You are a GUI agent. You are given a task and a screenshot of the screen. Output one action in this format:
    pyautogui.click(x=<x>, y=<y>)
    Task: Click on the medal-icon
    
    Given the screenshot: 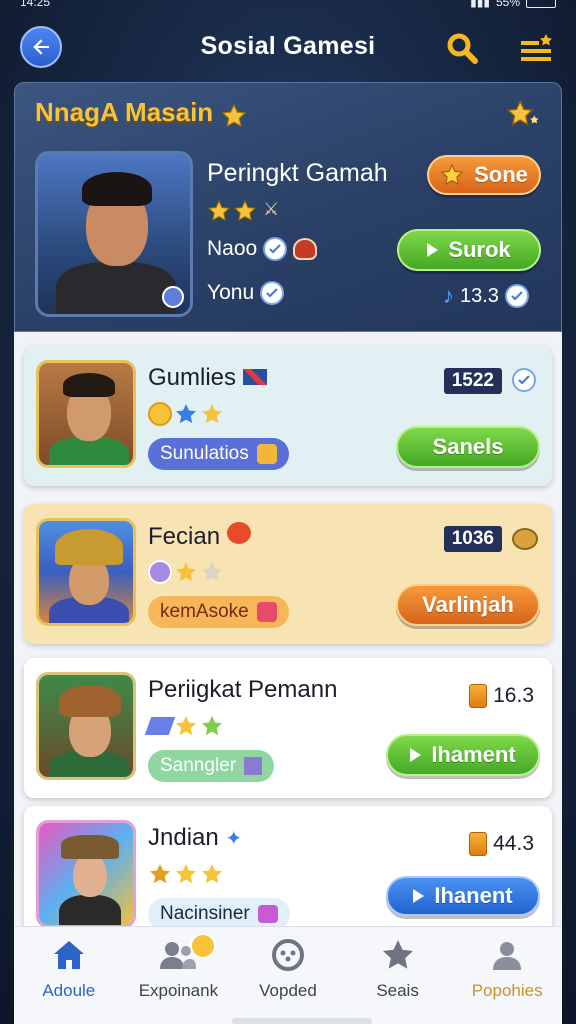 What is the action you would take?
    pyautogui.click(x=478, y=844)
    